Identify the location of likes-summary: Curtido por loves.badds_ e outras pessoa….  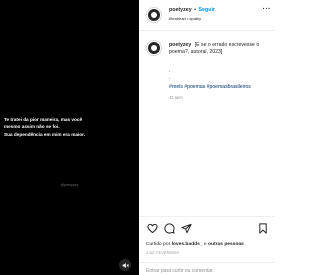
(195, 244).